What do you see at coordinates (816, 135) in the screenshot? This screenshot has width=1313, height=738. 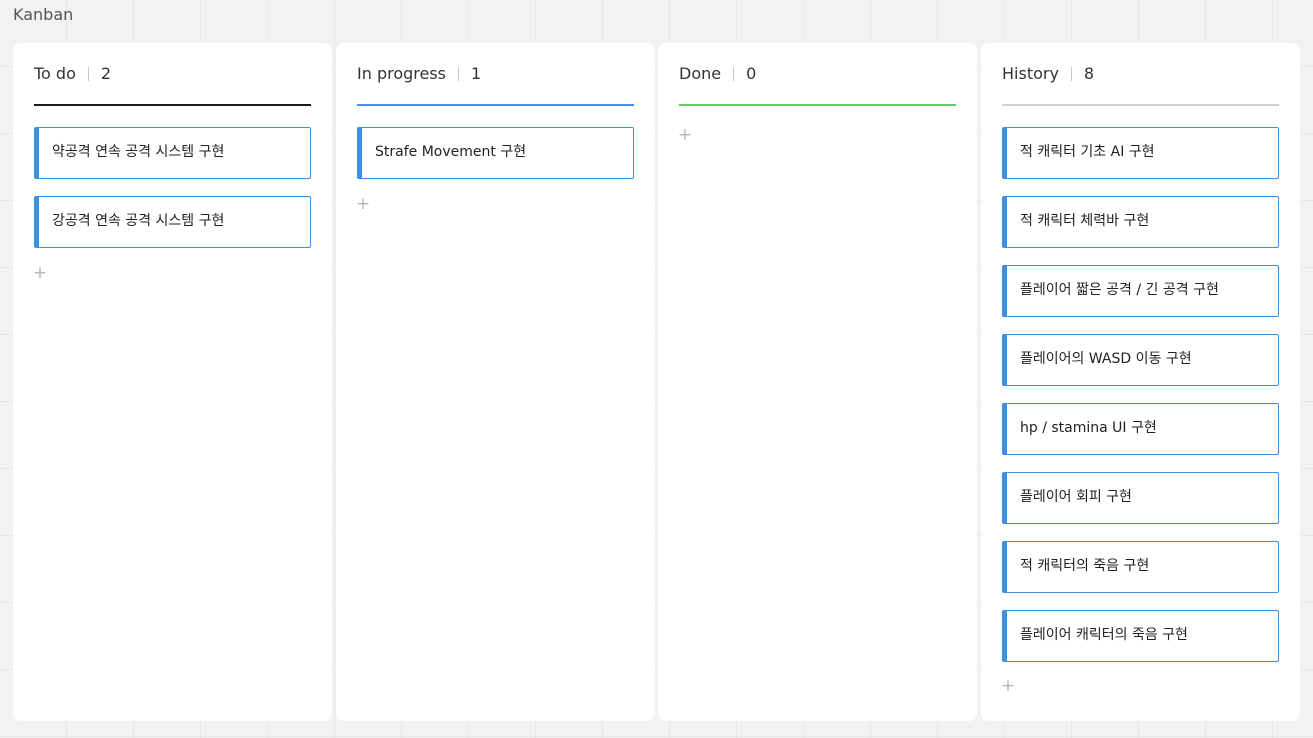 I see `card-list: +` at bounding box center [816, 135].